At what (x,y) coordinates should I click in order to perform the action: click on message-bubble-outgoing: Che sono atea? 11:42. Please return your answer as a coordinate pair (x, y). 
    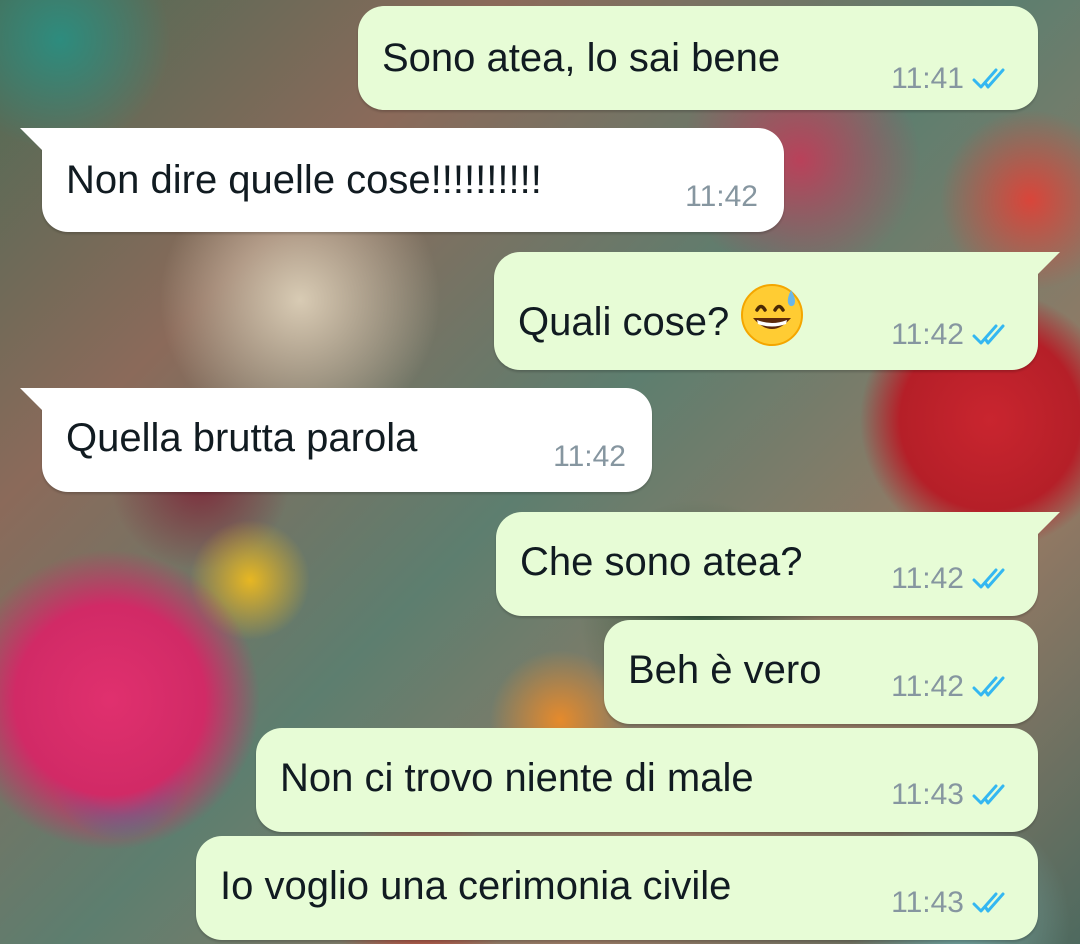
    Looking at the image, I should click on (778, 564).